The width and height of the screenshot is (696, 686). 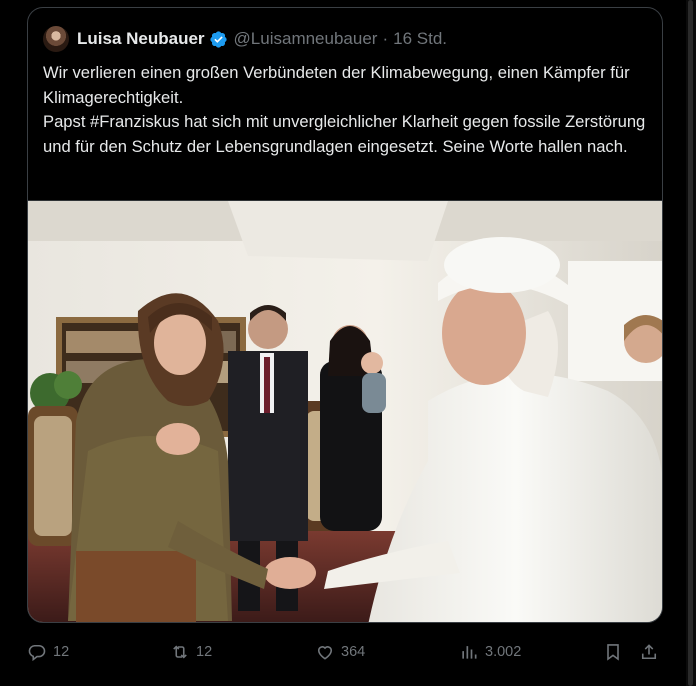 What do you see at coordinates (48, 652) in the screenshot?
I see `reply-button: 12` at bounding box center [48, 652].